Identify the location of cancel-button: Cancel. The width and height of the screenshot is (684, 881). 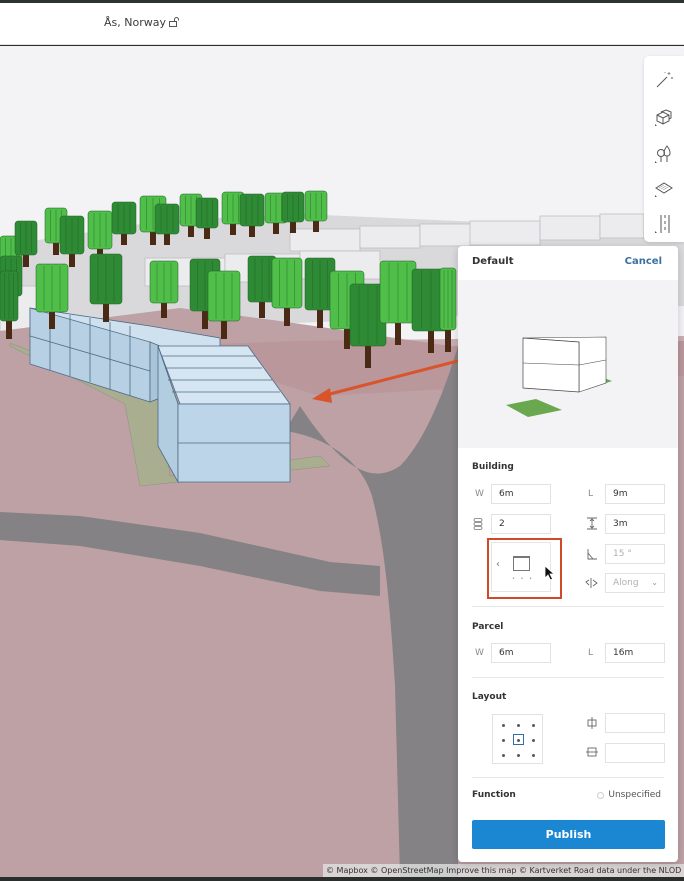
(643, 261).